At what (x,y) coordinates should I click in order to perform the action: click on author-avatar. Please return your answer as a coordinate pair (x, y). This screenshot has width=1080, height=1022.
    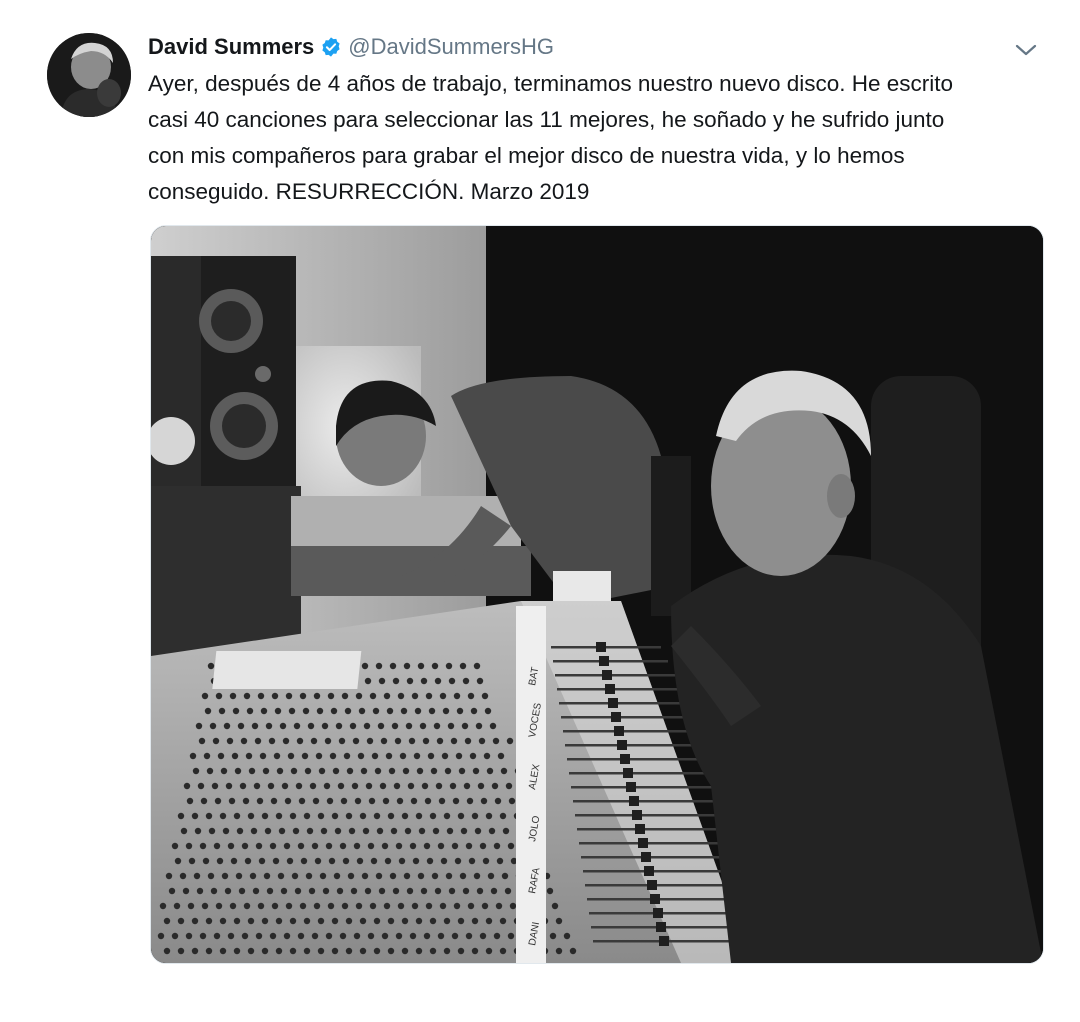
    Looking at the image, I should click on (89, 75).